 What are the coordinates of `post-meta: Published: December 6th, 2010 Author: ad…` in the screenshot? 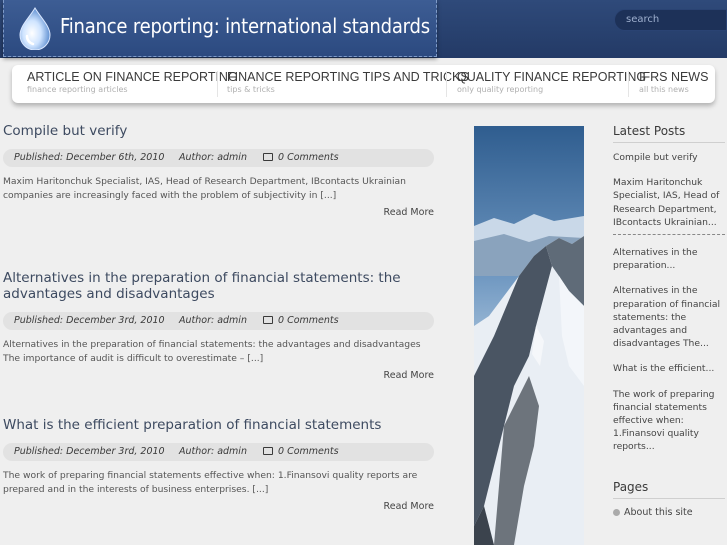 It's located at (218, 158).